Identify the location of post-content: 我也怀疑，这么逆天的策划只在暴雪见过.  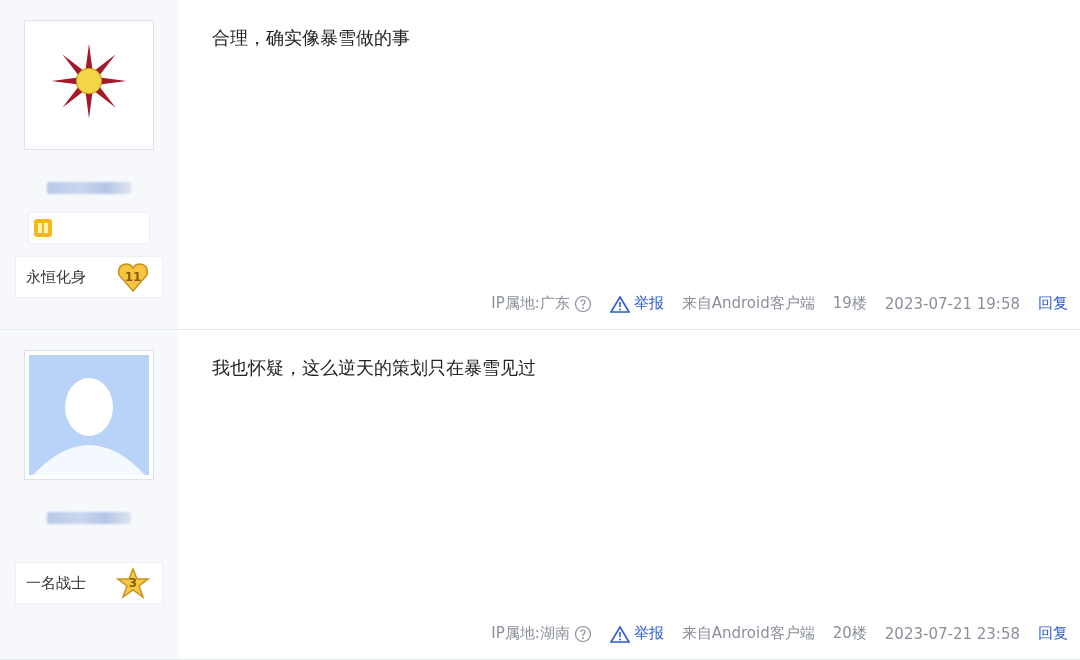
(374, 368).